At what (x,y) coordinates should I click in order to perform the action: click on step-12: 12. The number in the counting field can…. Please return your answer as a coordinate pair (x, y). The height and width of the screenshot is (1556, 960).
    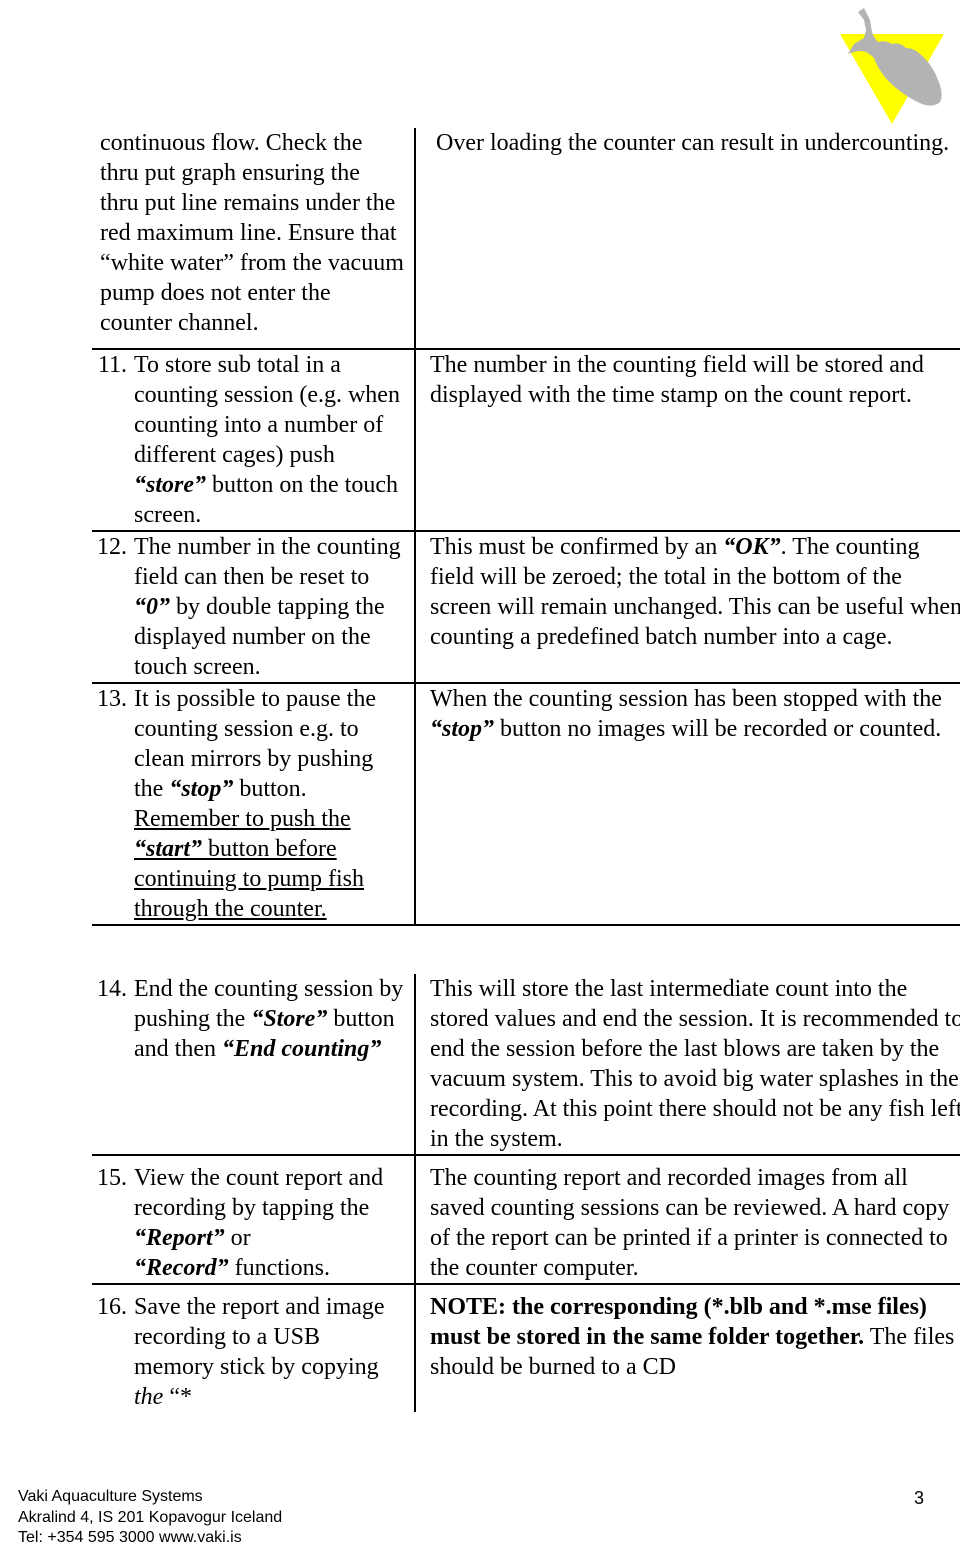
    Looking at the image, I should click on (248, 607).